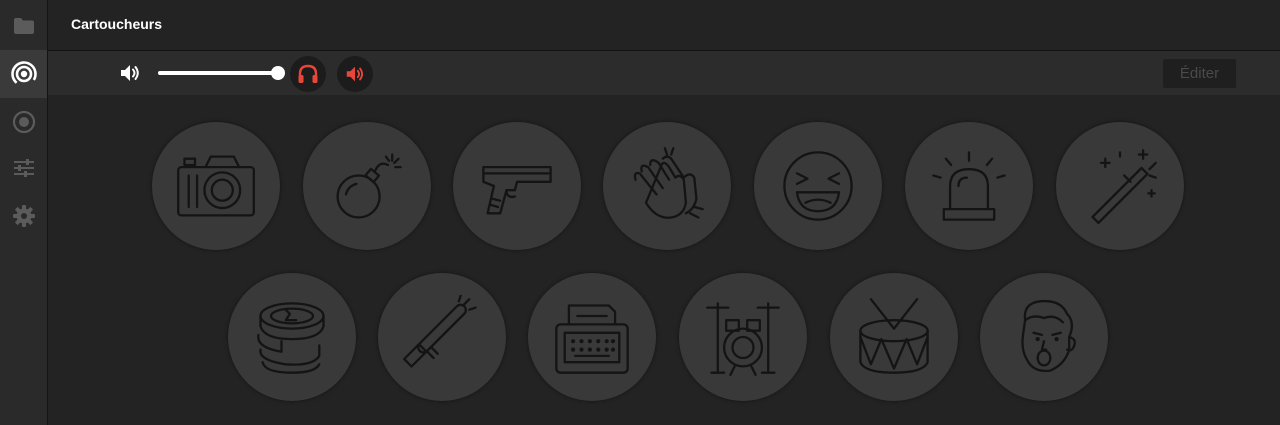 The image size is (1280, 425). What do you see at coordinates (130, 73) in the screenshot?
I see `volume-icon` at bounding box center [130, 73].